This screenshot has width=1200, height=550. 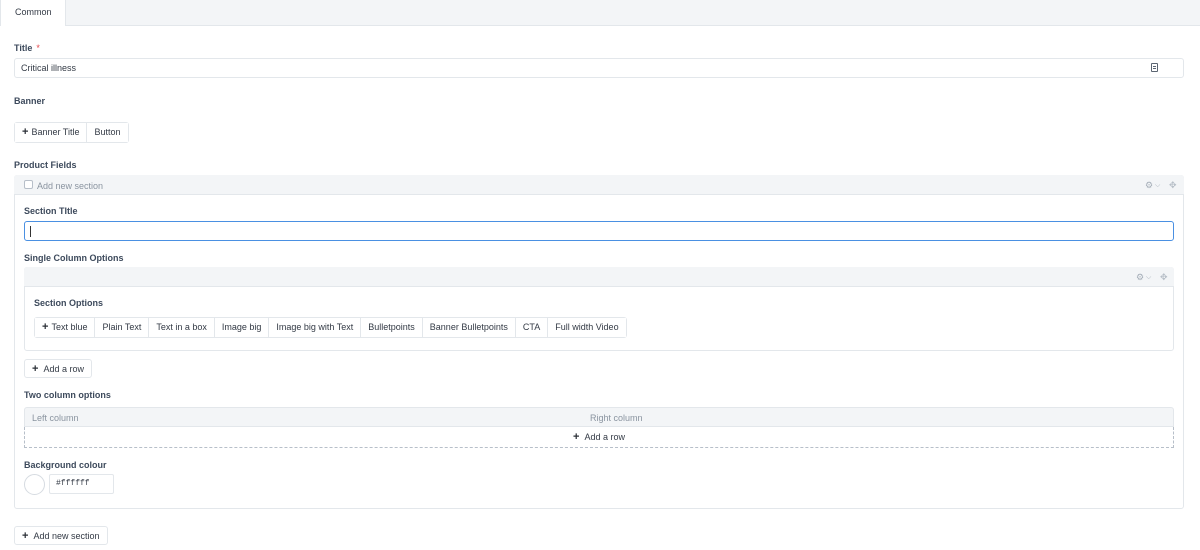 I want to click on required-mark: *, so click(x=38, y=48).